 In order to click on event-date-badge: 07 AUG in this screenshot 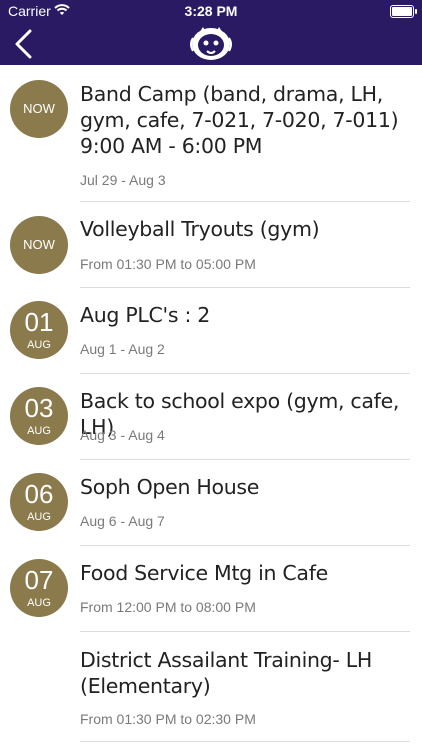, I will do `click(39, 588)`.